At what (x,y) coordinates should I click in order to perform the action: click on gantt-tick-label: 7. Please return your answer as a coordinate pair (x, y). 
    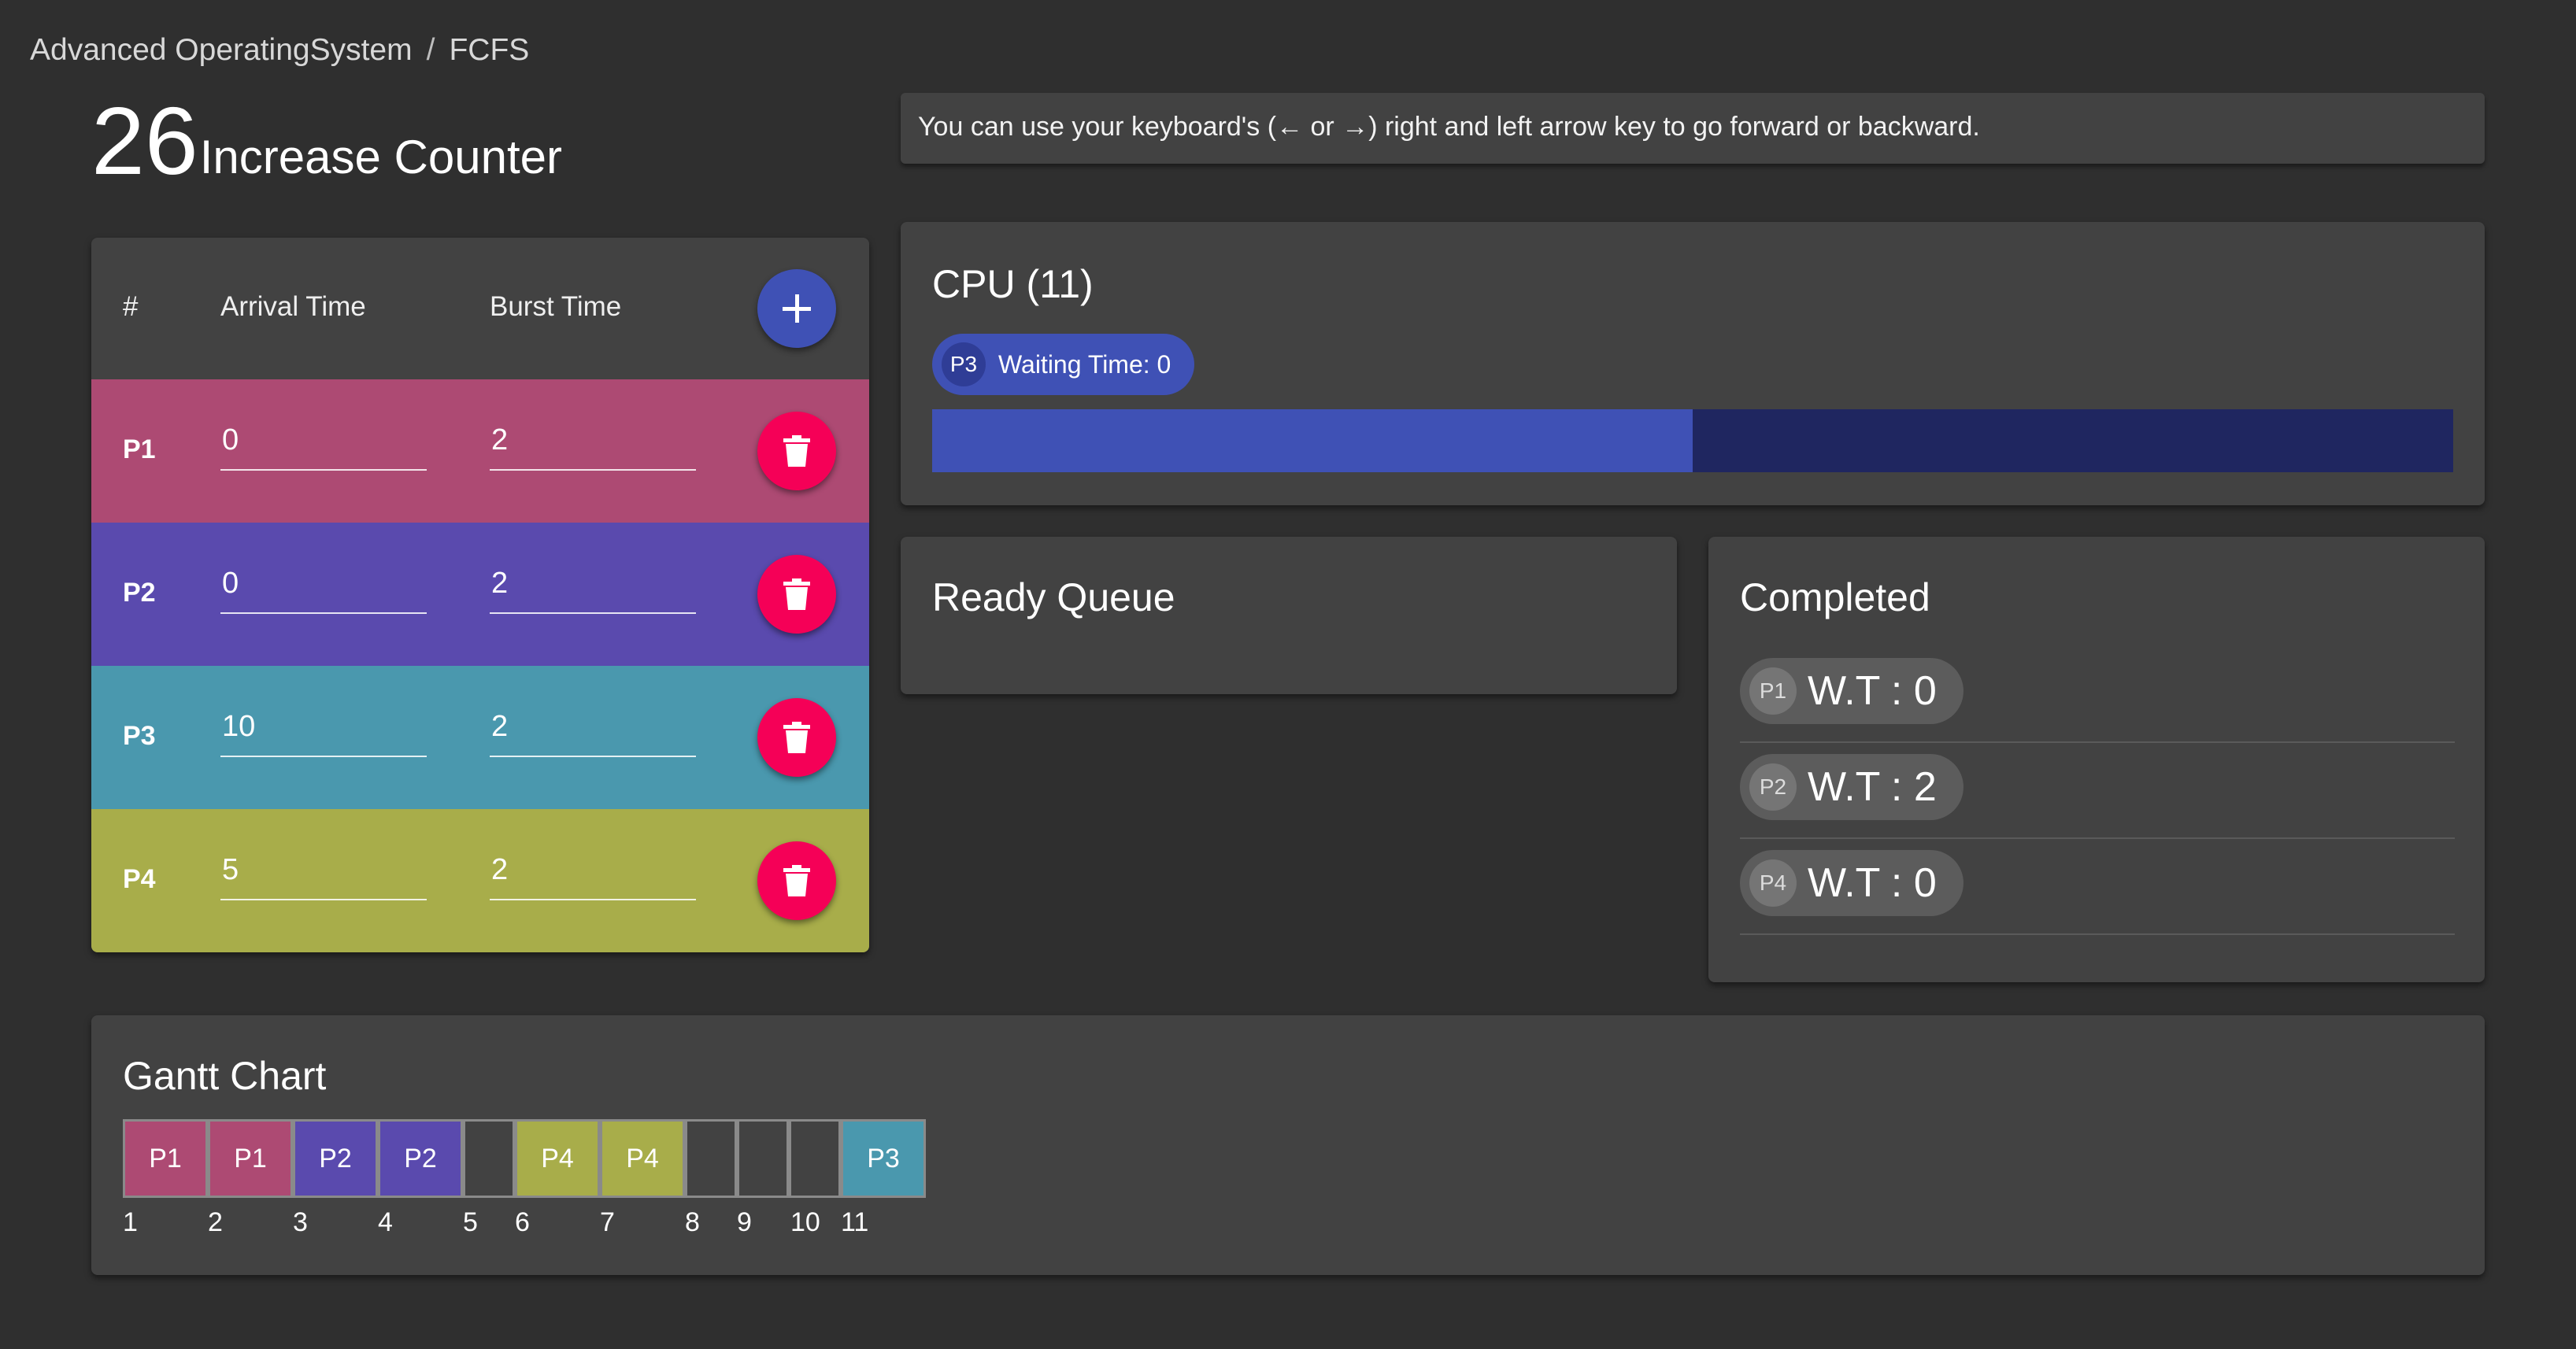
    Looking at the image, I should click on (607, 1222).